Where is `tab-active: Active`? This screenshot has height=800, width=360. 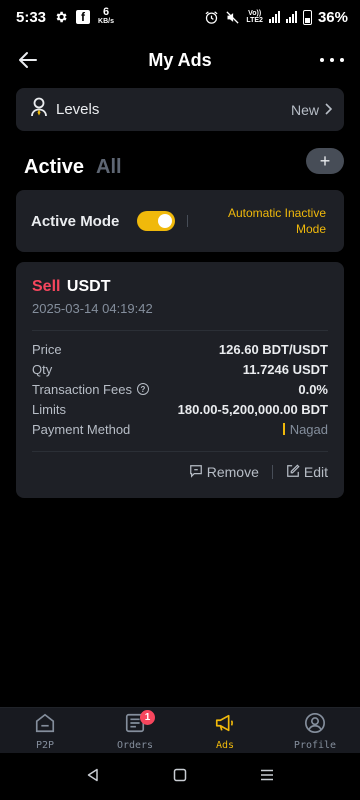 tab-active: Active is located at coordinates (54, 167).